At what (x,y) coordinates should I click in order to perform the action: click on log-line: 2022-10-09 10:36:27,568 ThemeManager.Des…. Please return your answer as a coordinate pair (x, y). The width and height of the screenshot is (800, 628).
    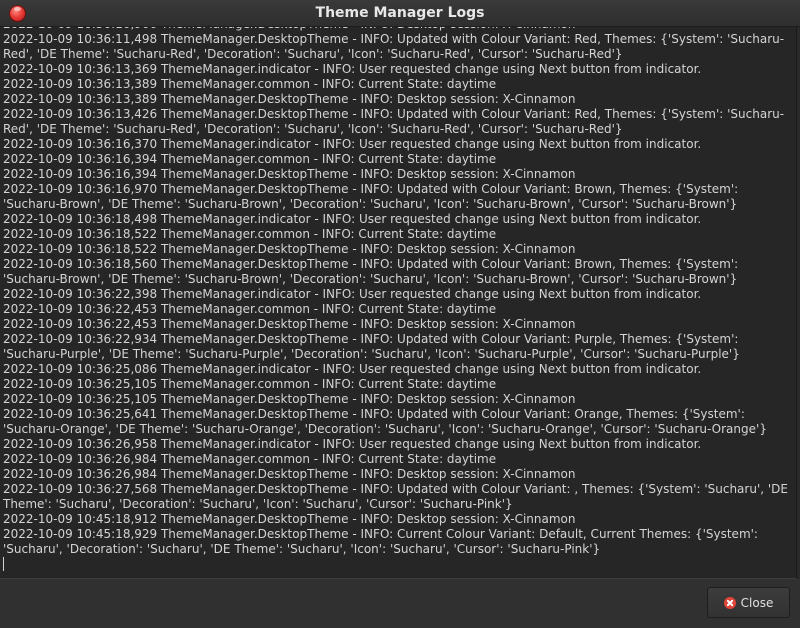
    Looking at the image, I should click on (395, 489).